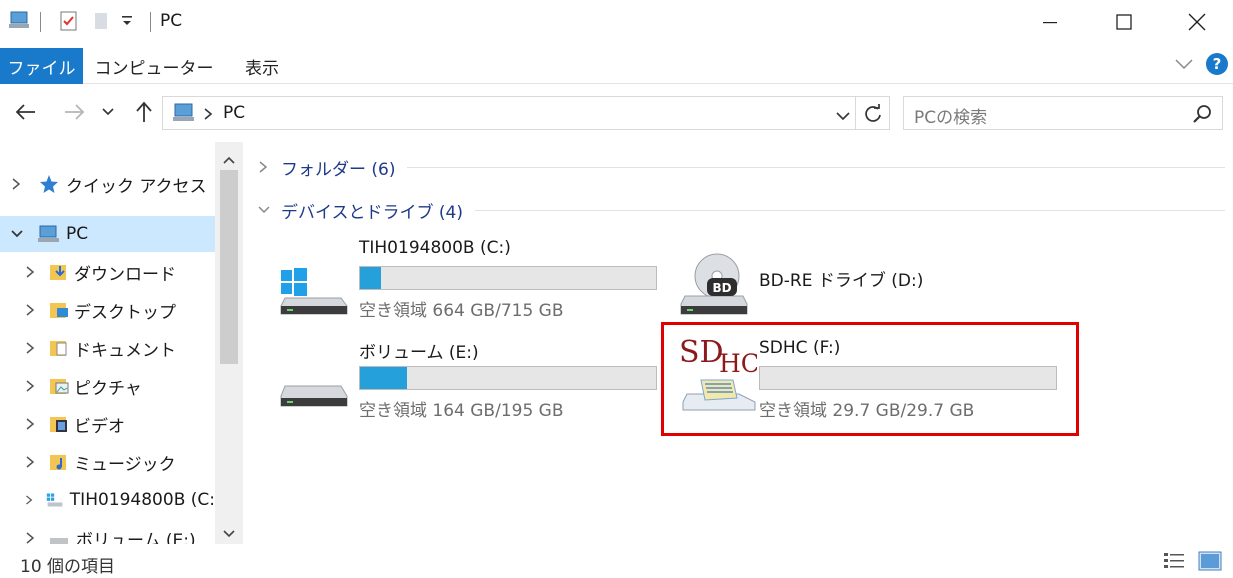 Image resolution: width=1233 pixels, height=578 pixels. Describe the element at coordinates (1063, 113) in the screenshot. I see `search-input: PCの検索` at that location.